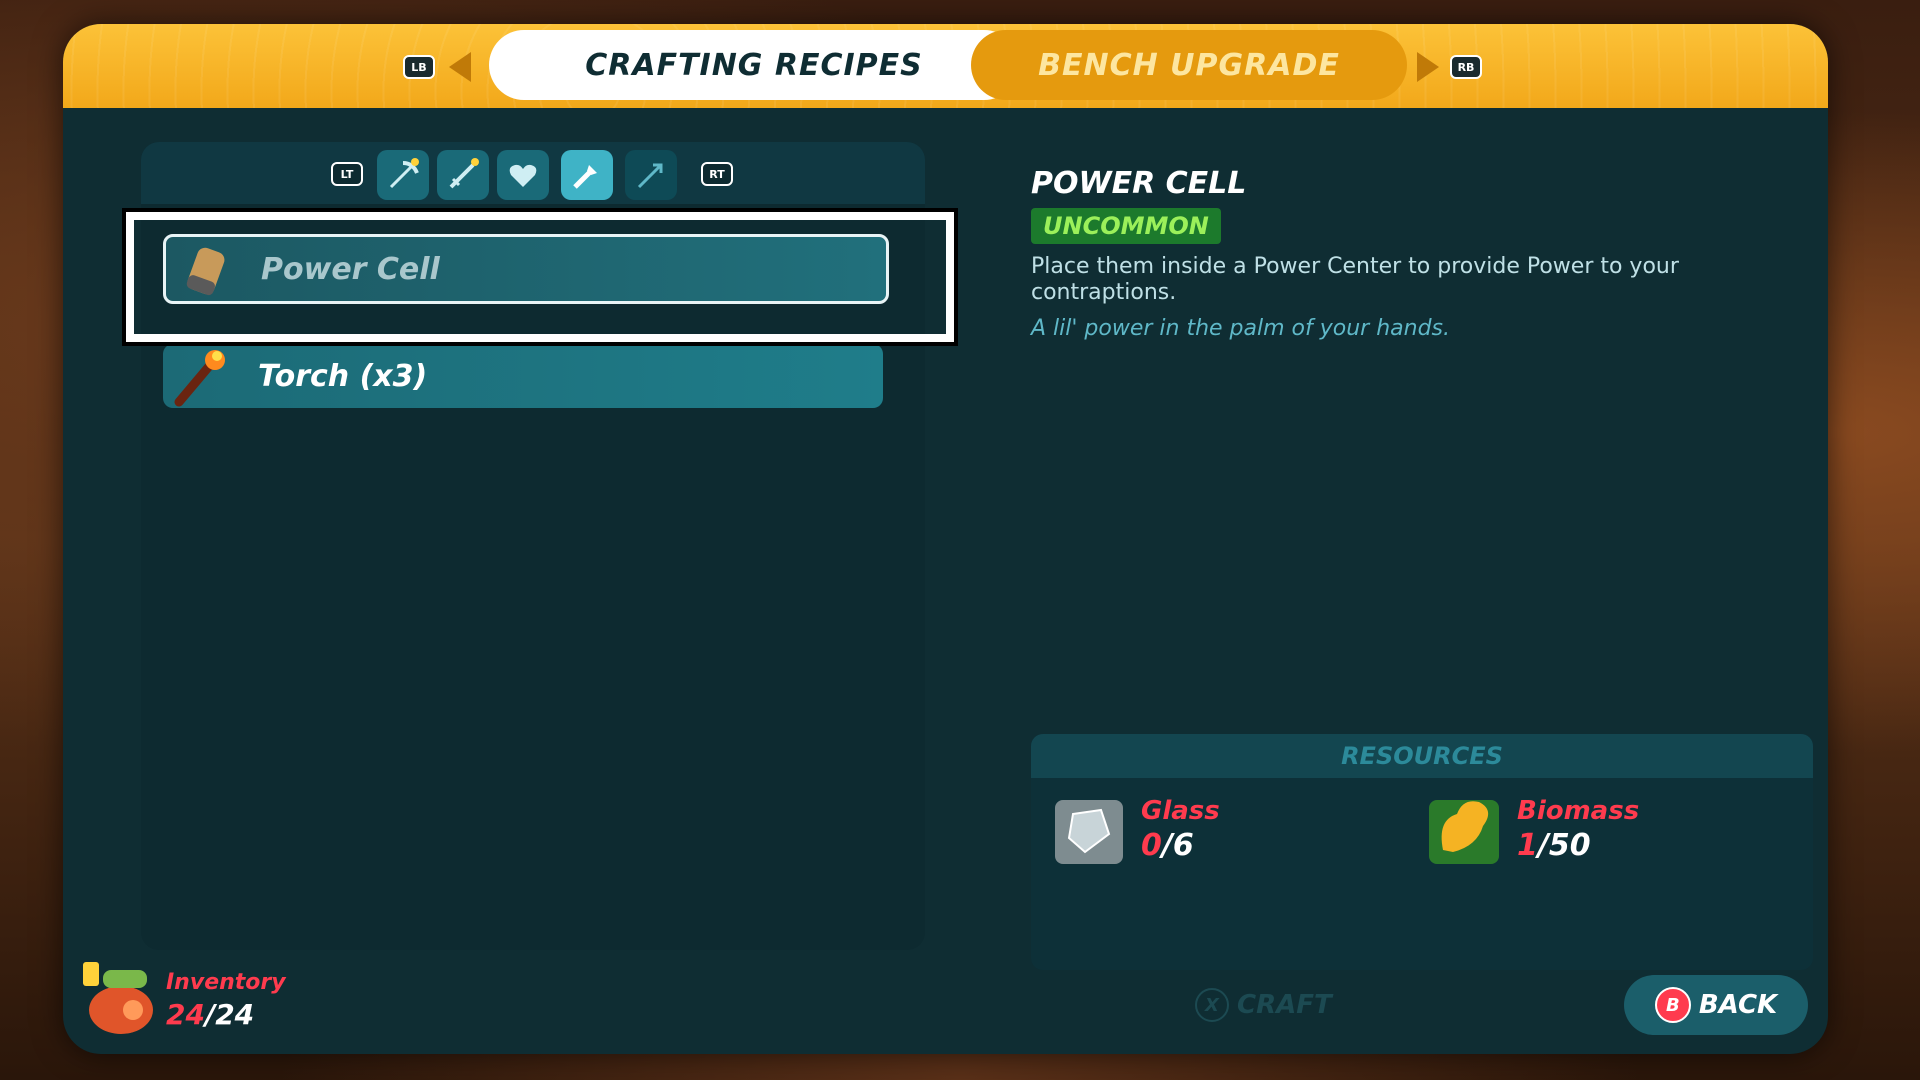  What do you see at coordinates (343, 376) in the screenshot?
I see `recipe-label: Torch (x3)` at bounding box center [343, 376].